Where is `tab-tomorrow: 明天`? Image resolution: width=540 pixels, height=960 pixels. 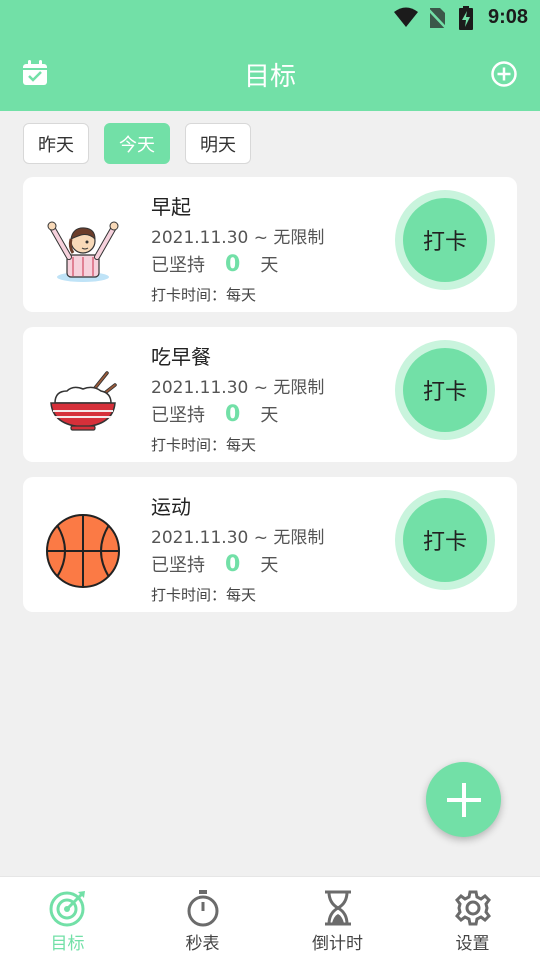
tab-tomorrow: 明天 is located at coordinates (218, 143).